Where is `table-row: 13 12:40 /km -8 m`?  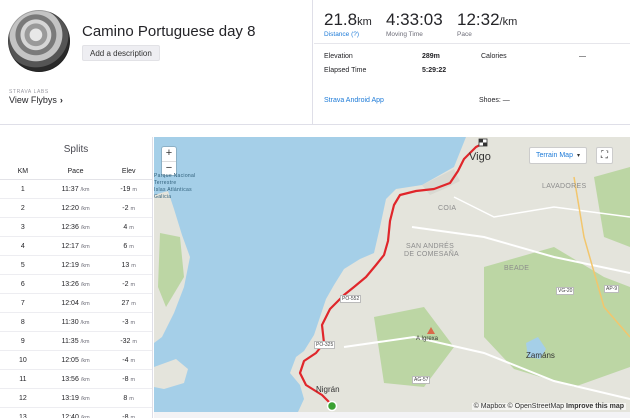 table-row: 13 12:40 /km -8 m is located at coordinates (76, 413).